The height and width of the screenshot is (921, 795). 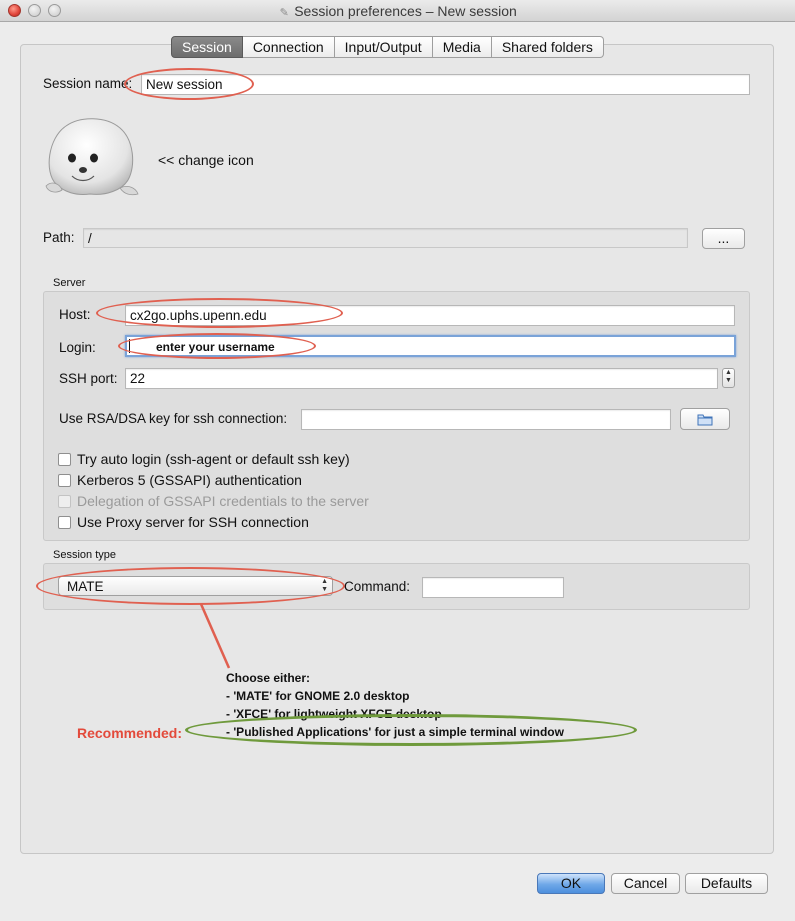 I want to click on kerberos-label: Kerberos 5 (GSSAPI) authentication, so click(x=189, y=480).